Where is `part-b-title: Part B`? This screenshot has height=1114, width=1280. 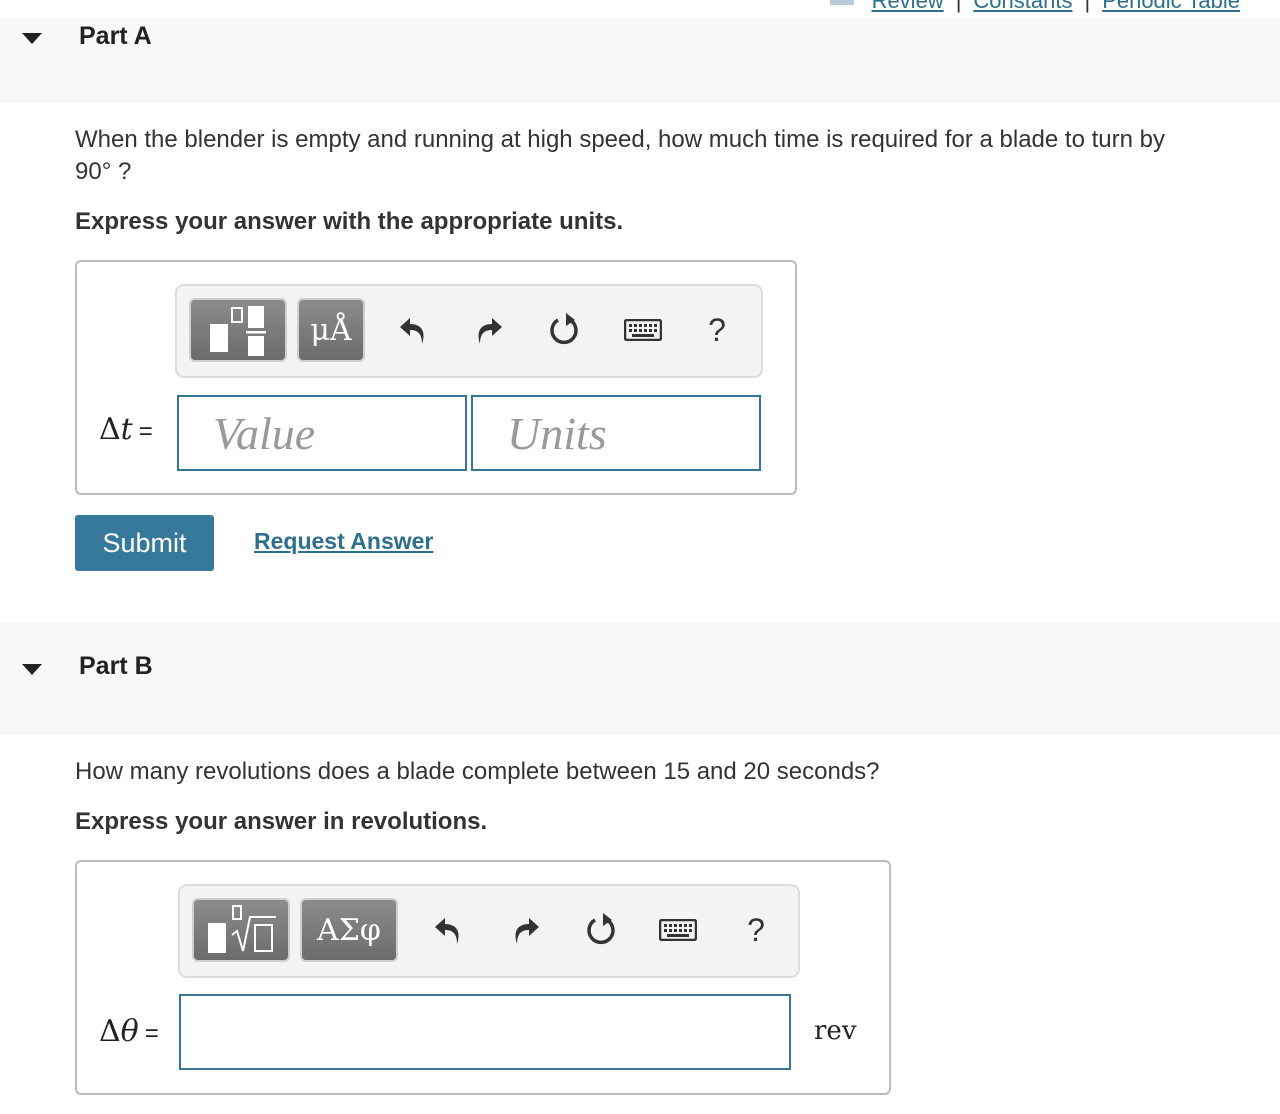
part-b-title: Part B is located at coordinates (116, 666).